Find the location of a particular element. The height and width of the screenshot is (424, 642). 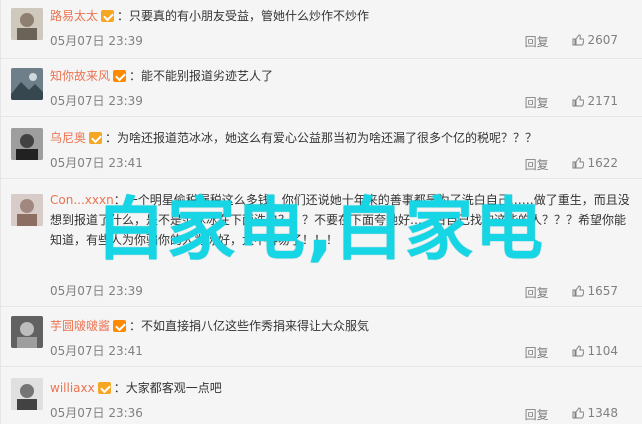

like-count: 1348 is located at coordinates (602, 413).